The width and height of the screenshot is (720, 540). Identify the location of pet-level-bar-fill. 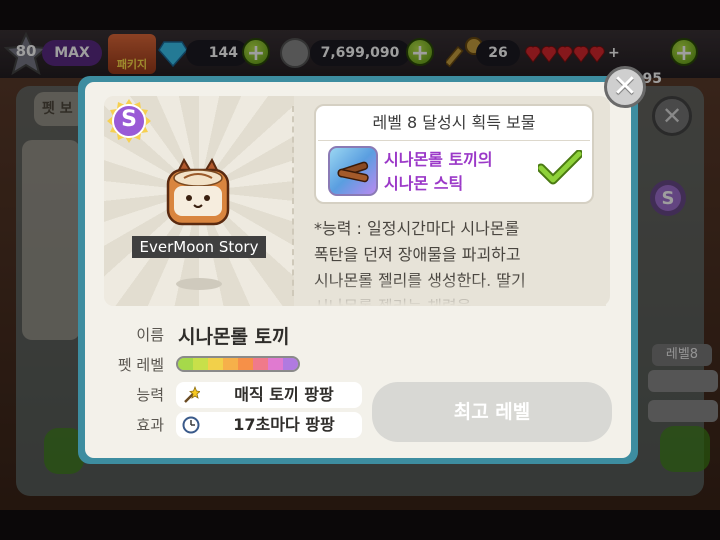
(238, 364).